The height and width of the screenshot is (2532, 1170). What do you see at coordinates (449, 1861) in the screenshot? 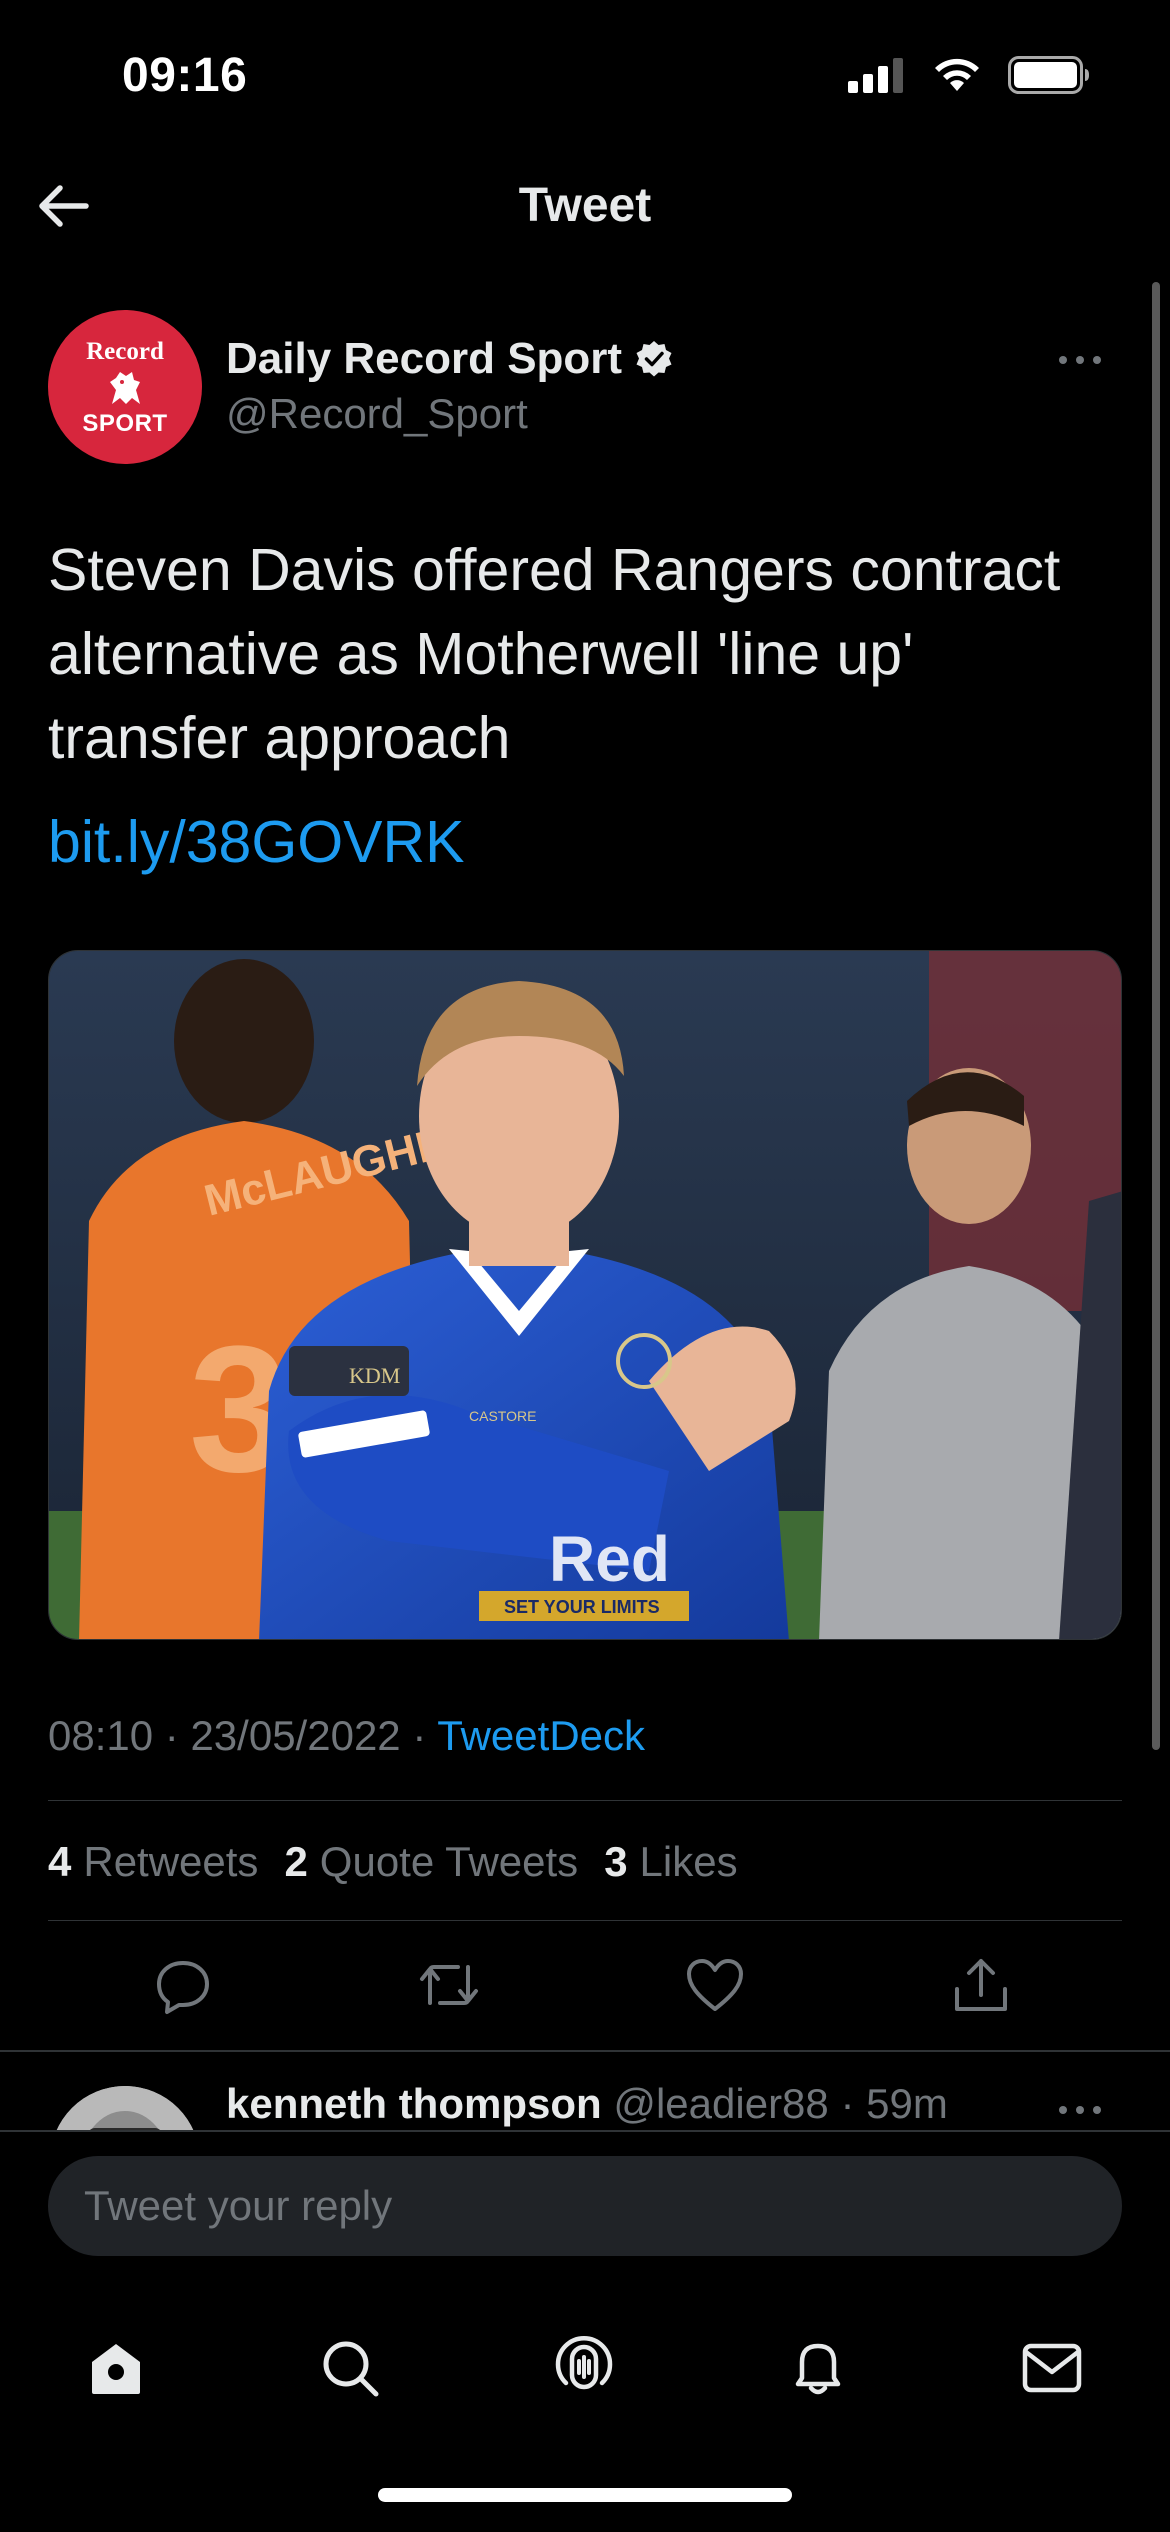
I see `quote-tweets-label: Quote Tweets` at bounding box center [449, 1861].